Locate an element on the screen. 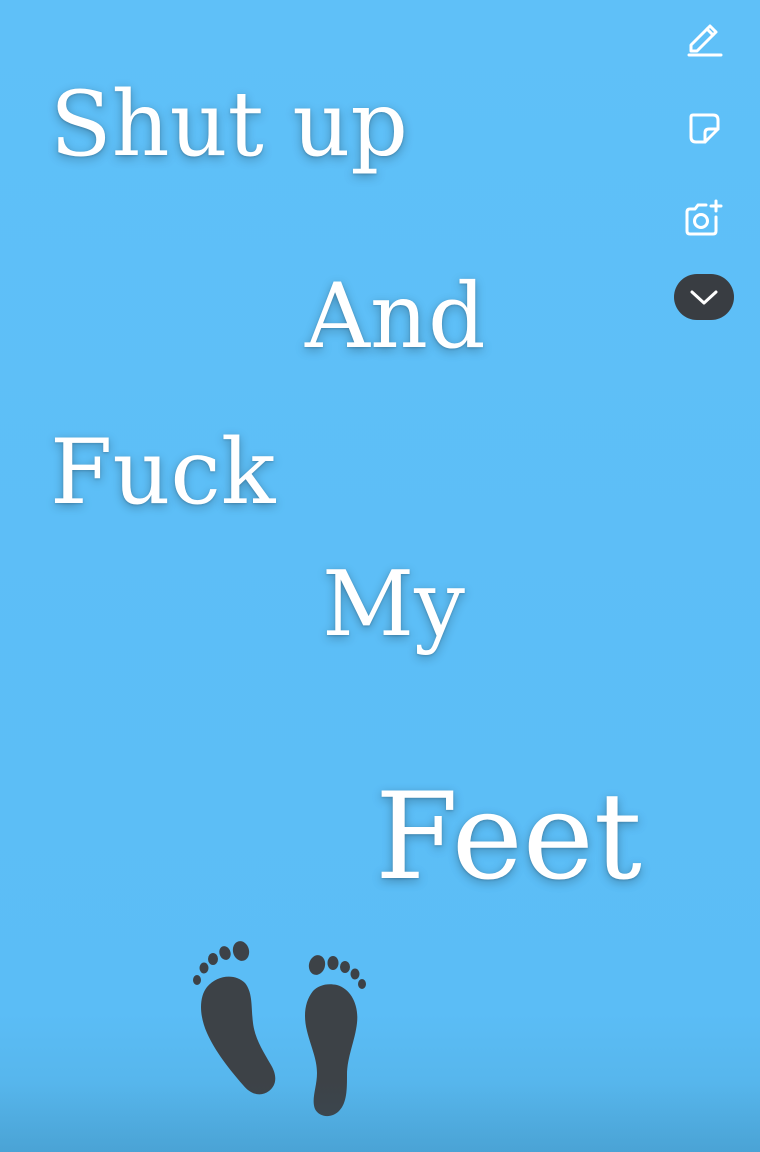 This screenshot has height=1152, width=760. bottom-shade is located at coordinates (380, 1117).